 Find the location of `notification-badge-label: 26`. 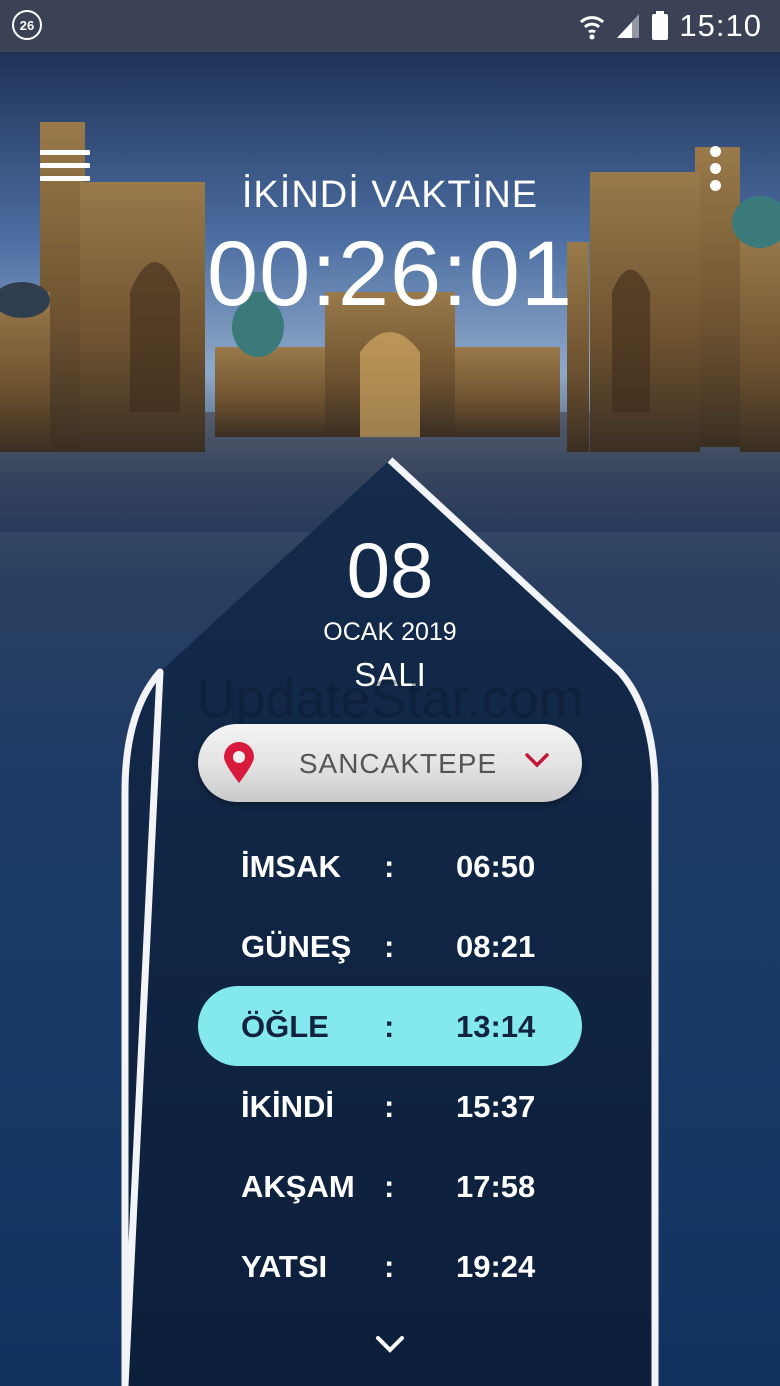

notification-badge-label: 26 is located at coordinates (27, 25).